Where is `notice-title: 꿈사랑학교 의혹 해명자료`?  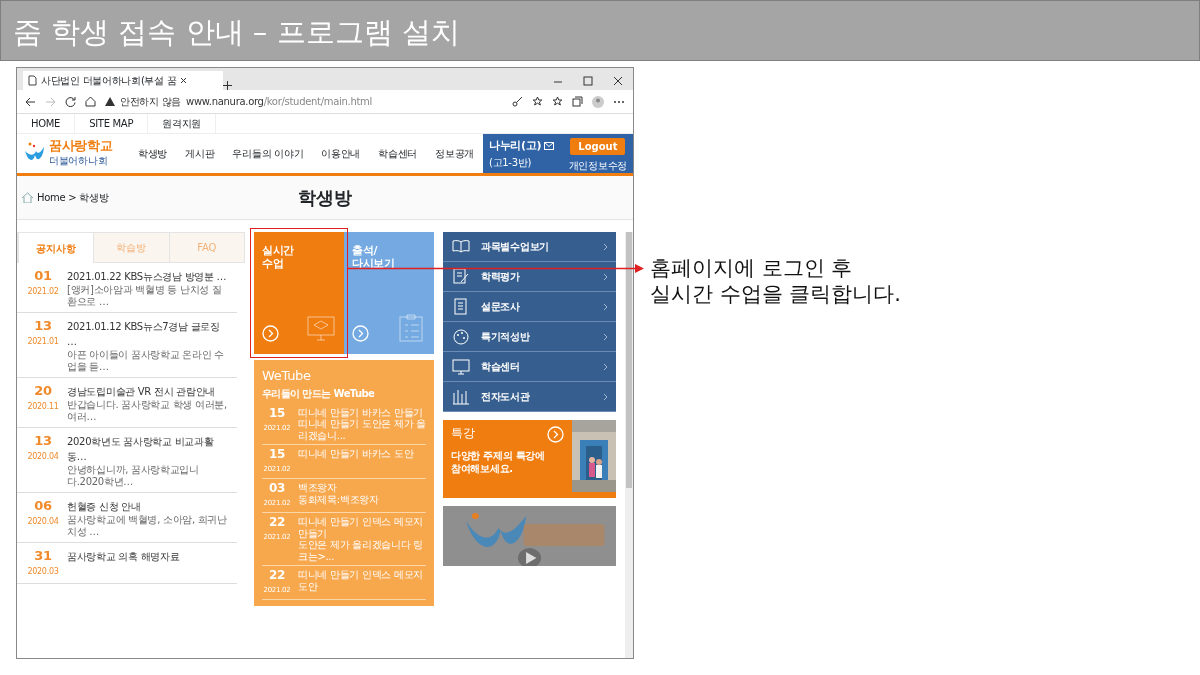
notice-title: 꿈사랑학교 의혹 해명자료 is located at coordinates (123, 556).